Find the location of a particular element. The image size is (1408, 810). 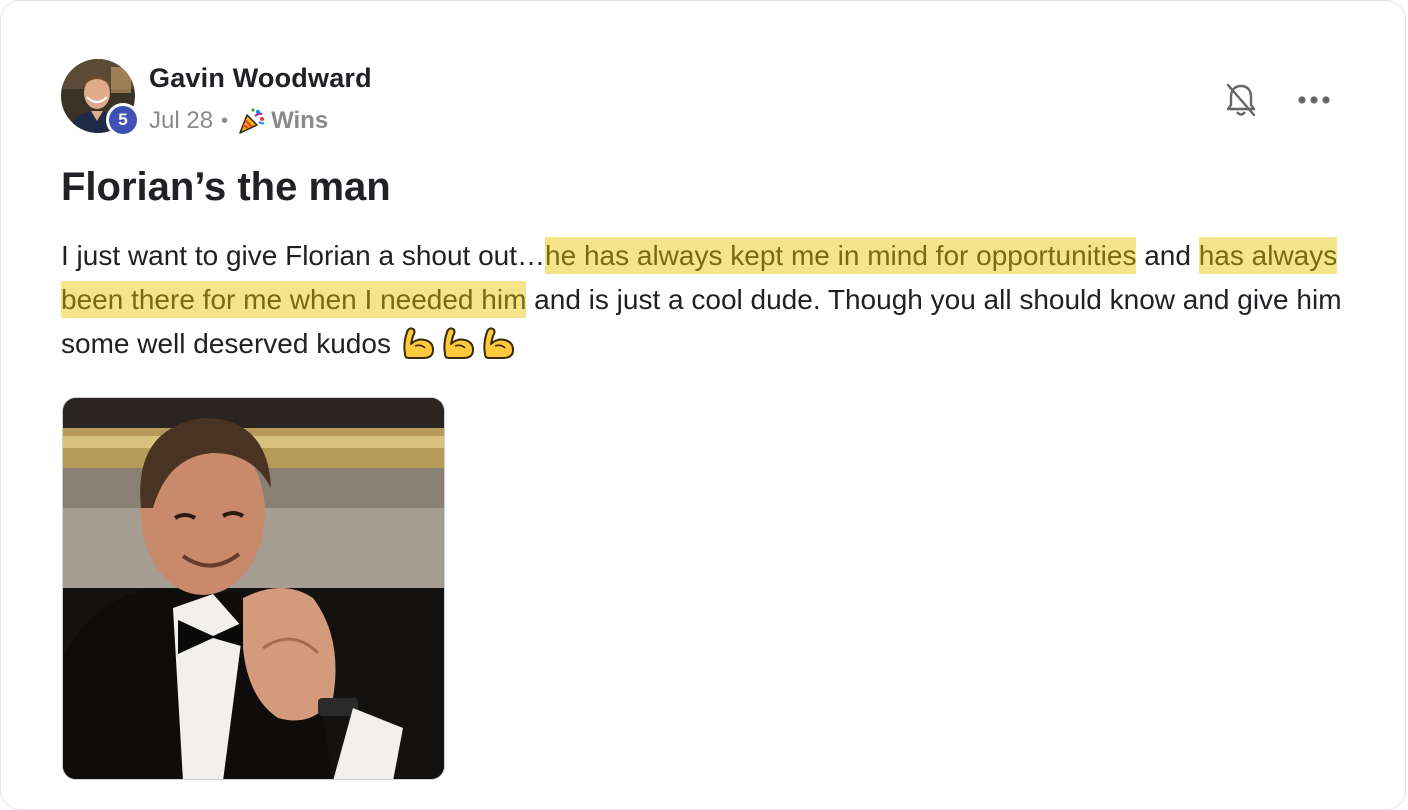

author-name: Gavin Woodward is located at coordinates (260, 78).